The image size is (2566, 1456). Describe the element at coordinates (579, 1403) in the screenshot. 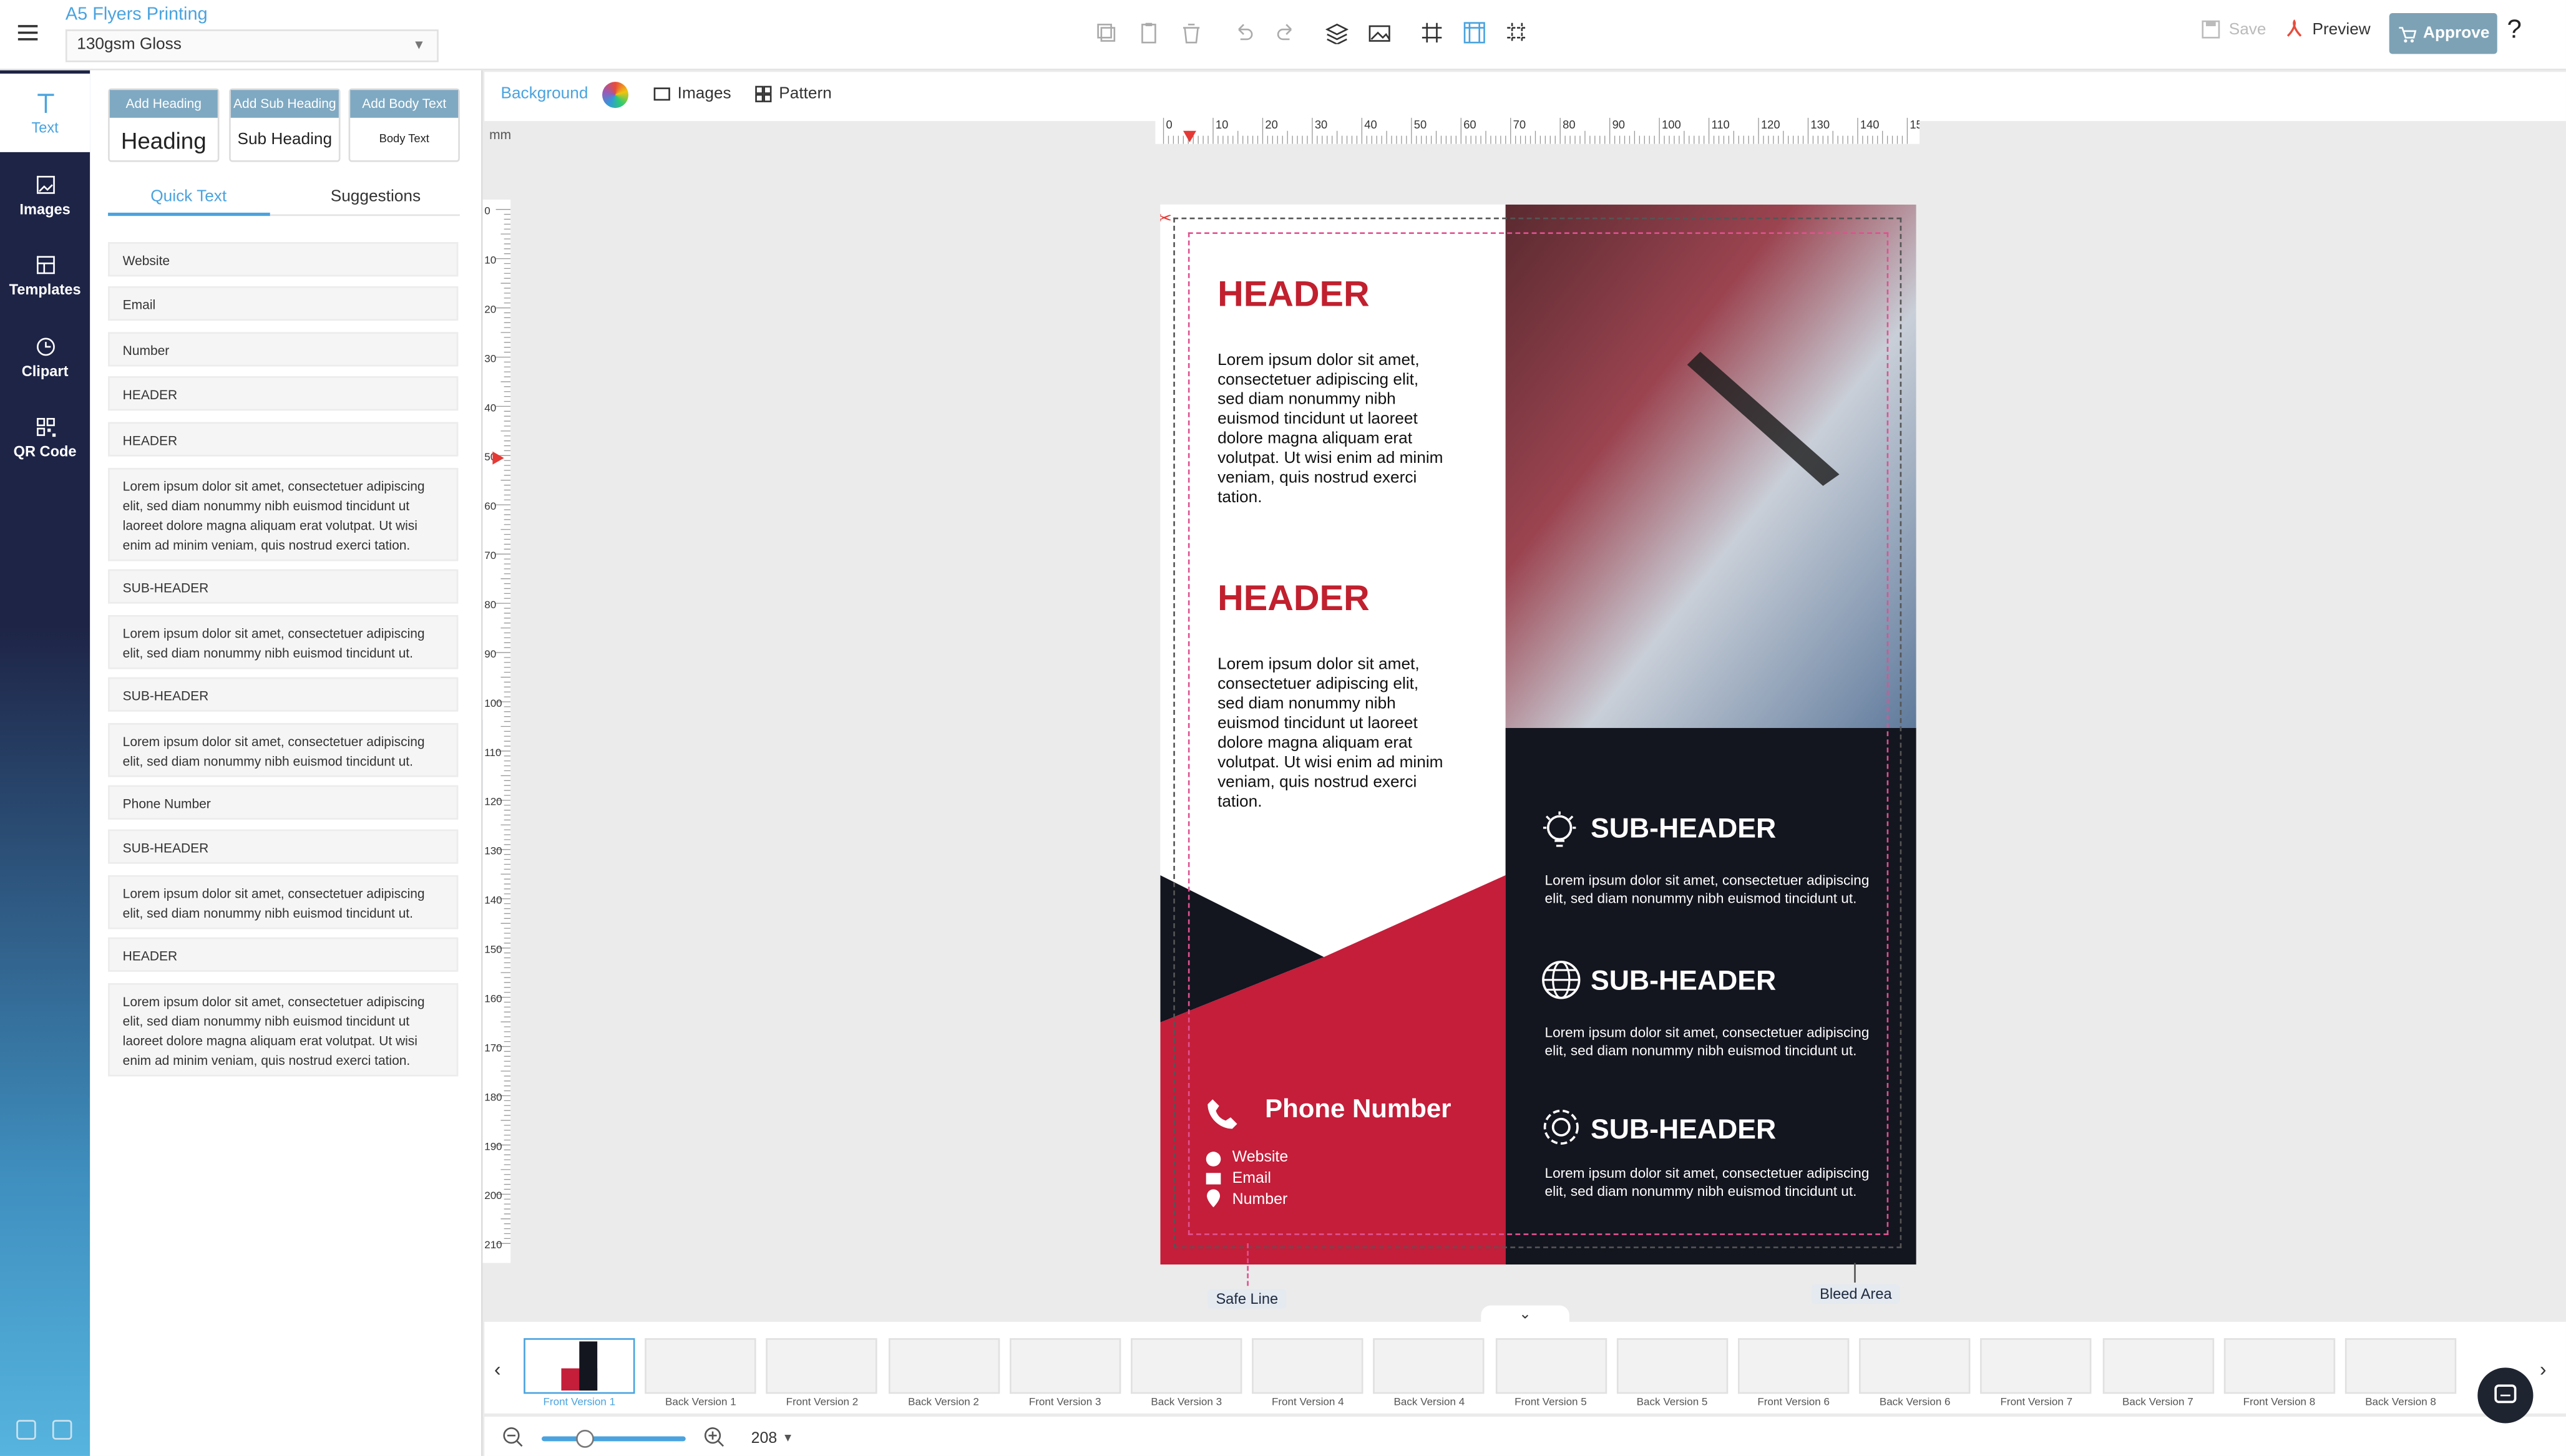

I see `page-thumbnail-label: Front Version 1` at that location.